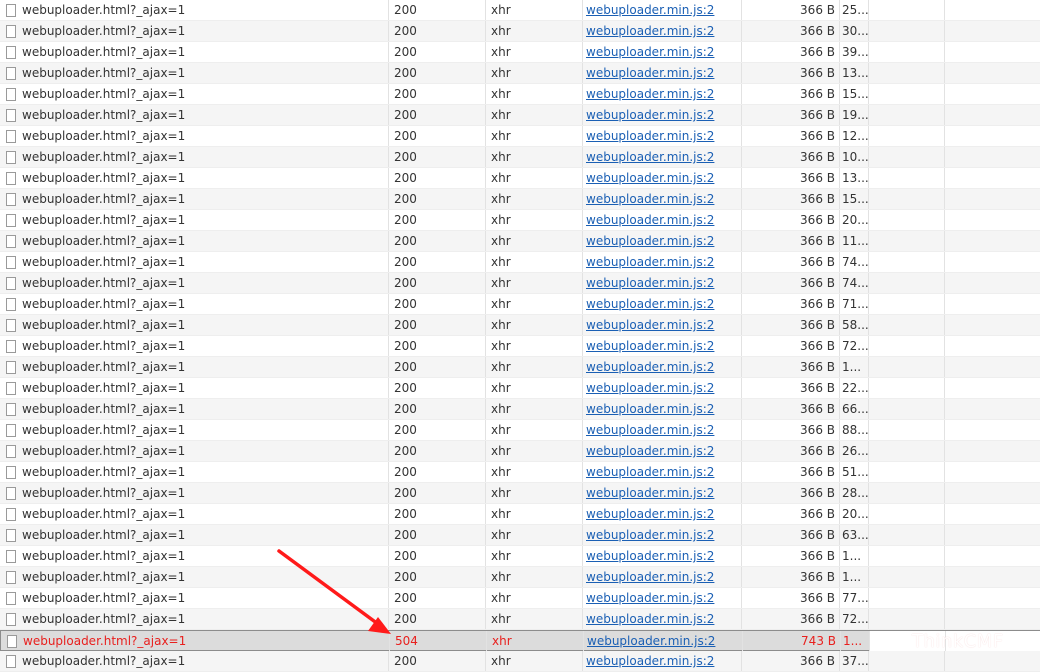 The width and height of the screenshot is (1040, 672). I want to click on request-type-cell: xhr, so click(534, 388).